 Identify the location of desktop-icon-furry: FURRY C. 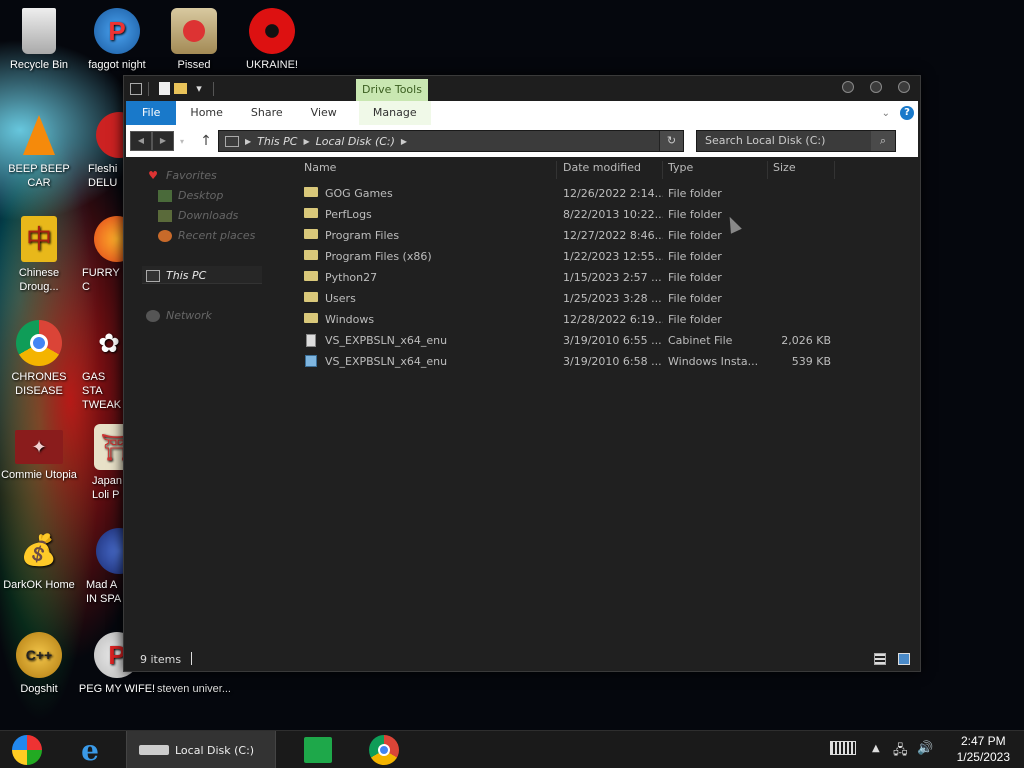
(101, 255).